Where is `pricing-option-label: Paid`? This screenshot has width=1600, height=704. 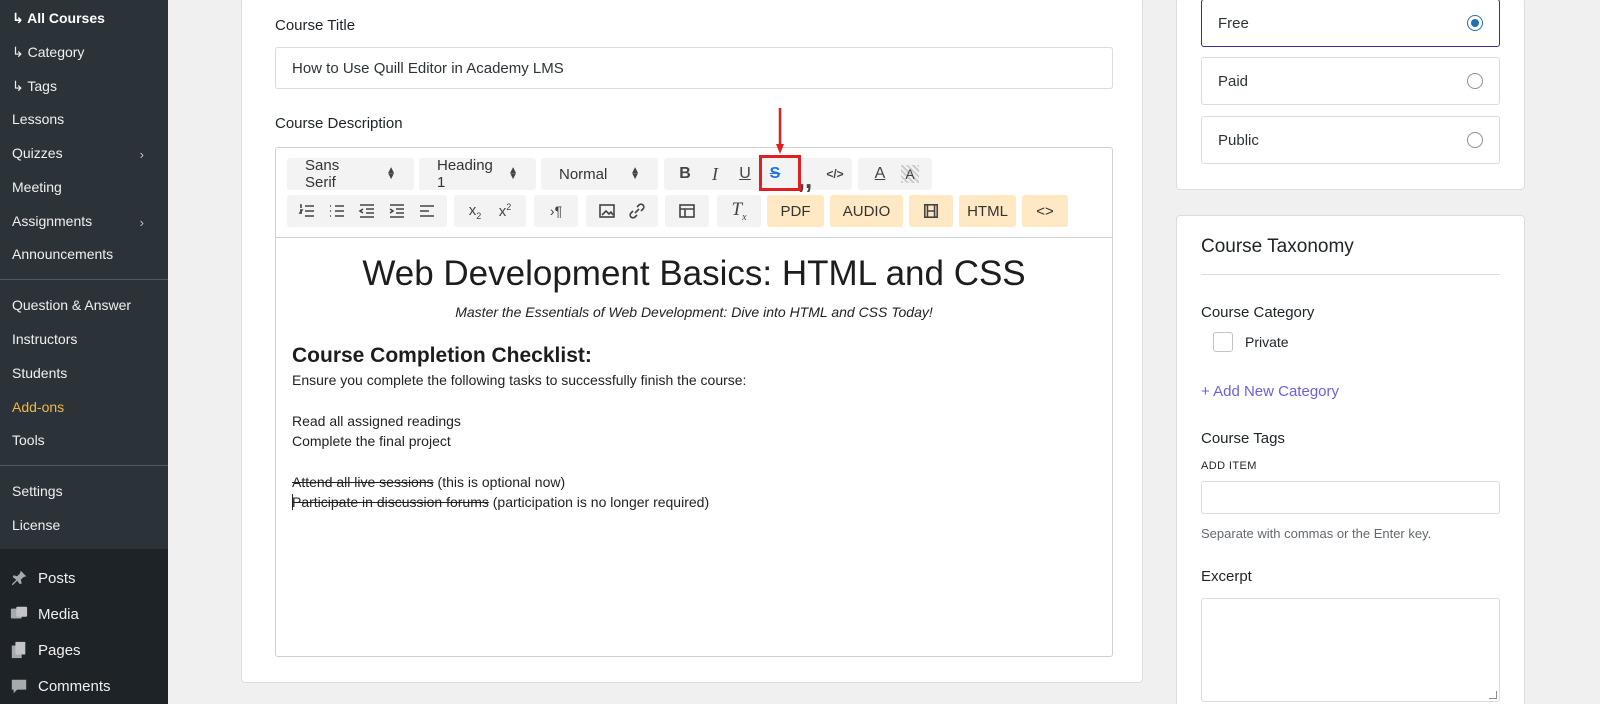 pricing-option-label: Paid is located at coordinates (1233, 81).